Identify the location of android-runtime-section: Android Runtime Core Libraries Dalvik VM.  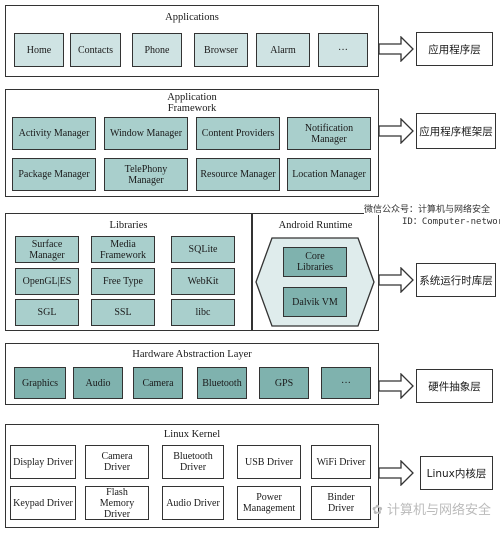
(315, 272).